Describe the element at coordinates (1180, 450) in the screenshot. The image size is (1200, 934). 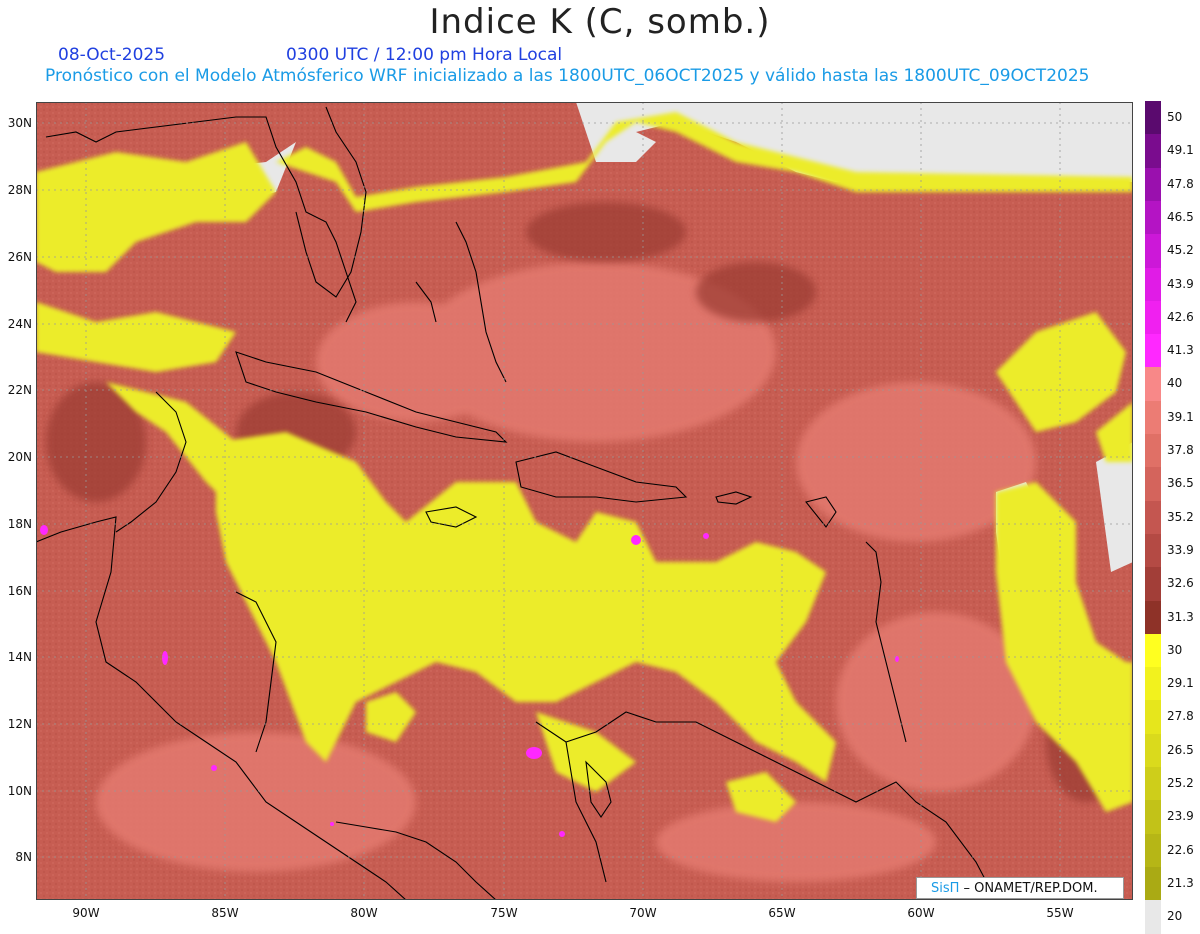
I see `colorbar-tick-label: 37.8` at that location.